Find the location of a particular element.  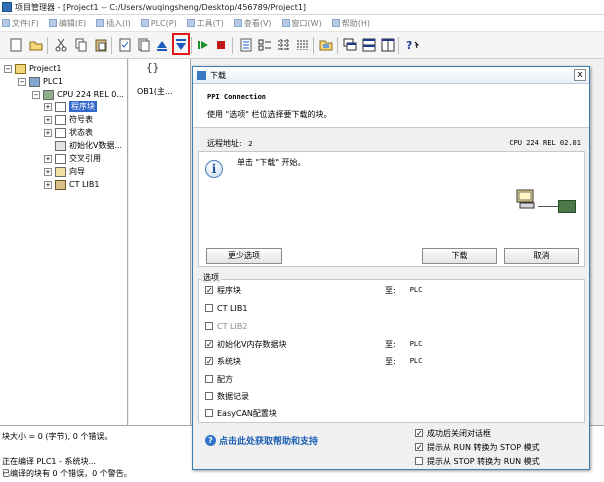

upload-icon is located at coordinates (162, 45).